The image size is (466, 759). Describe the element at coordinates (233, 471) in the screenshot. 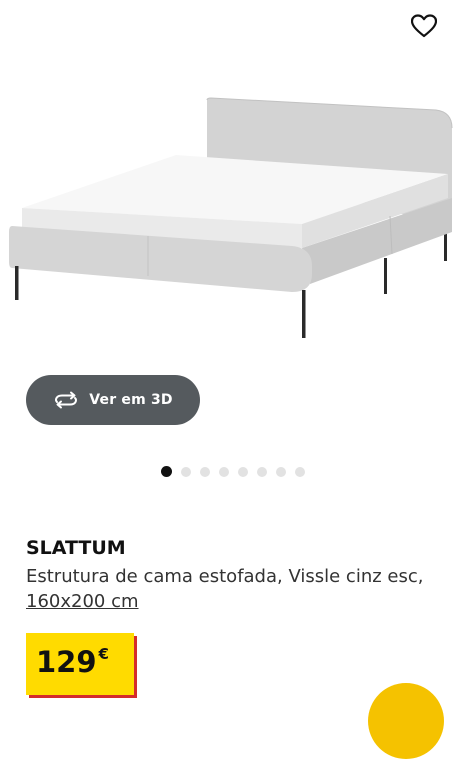

I see `carousel-indicator` at that location.